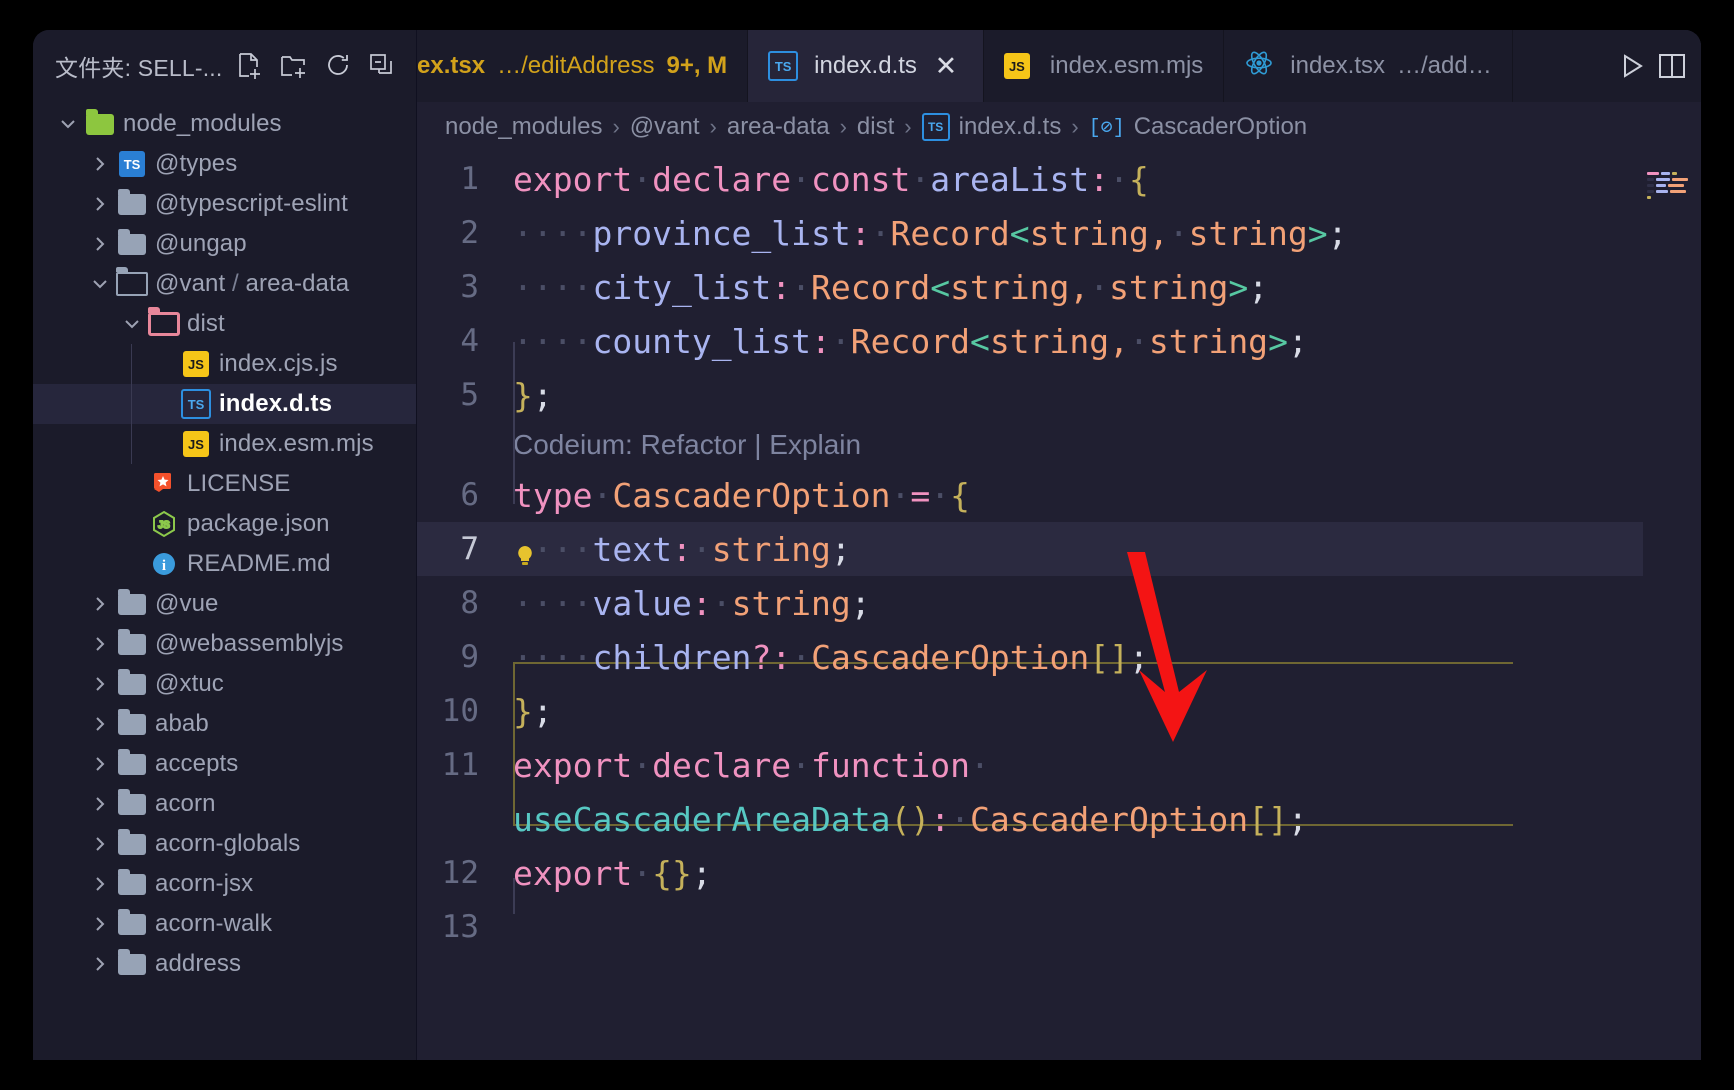  I want to click on tree-item-node-modules: node_modules, so click(224, 124).